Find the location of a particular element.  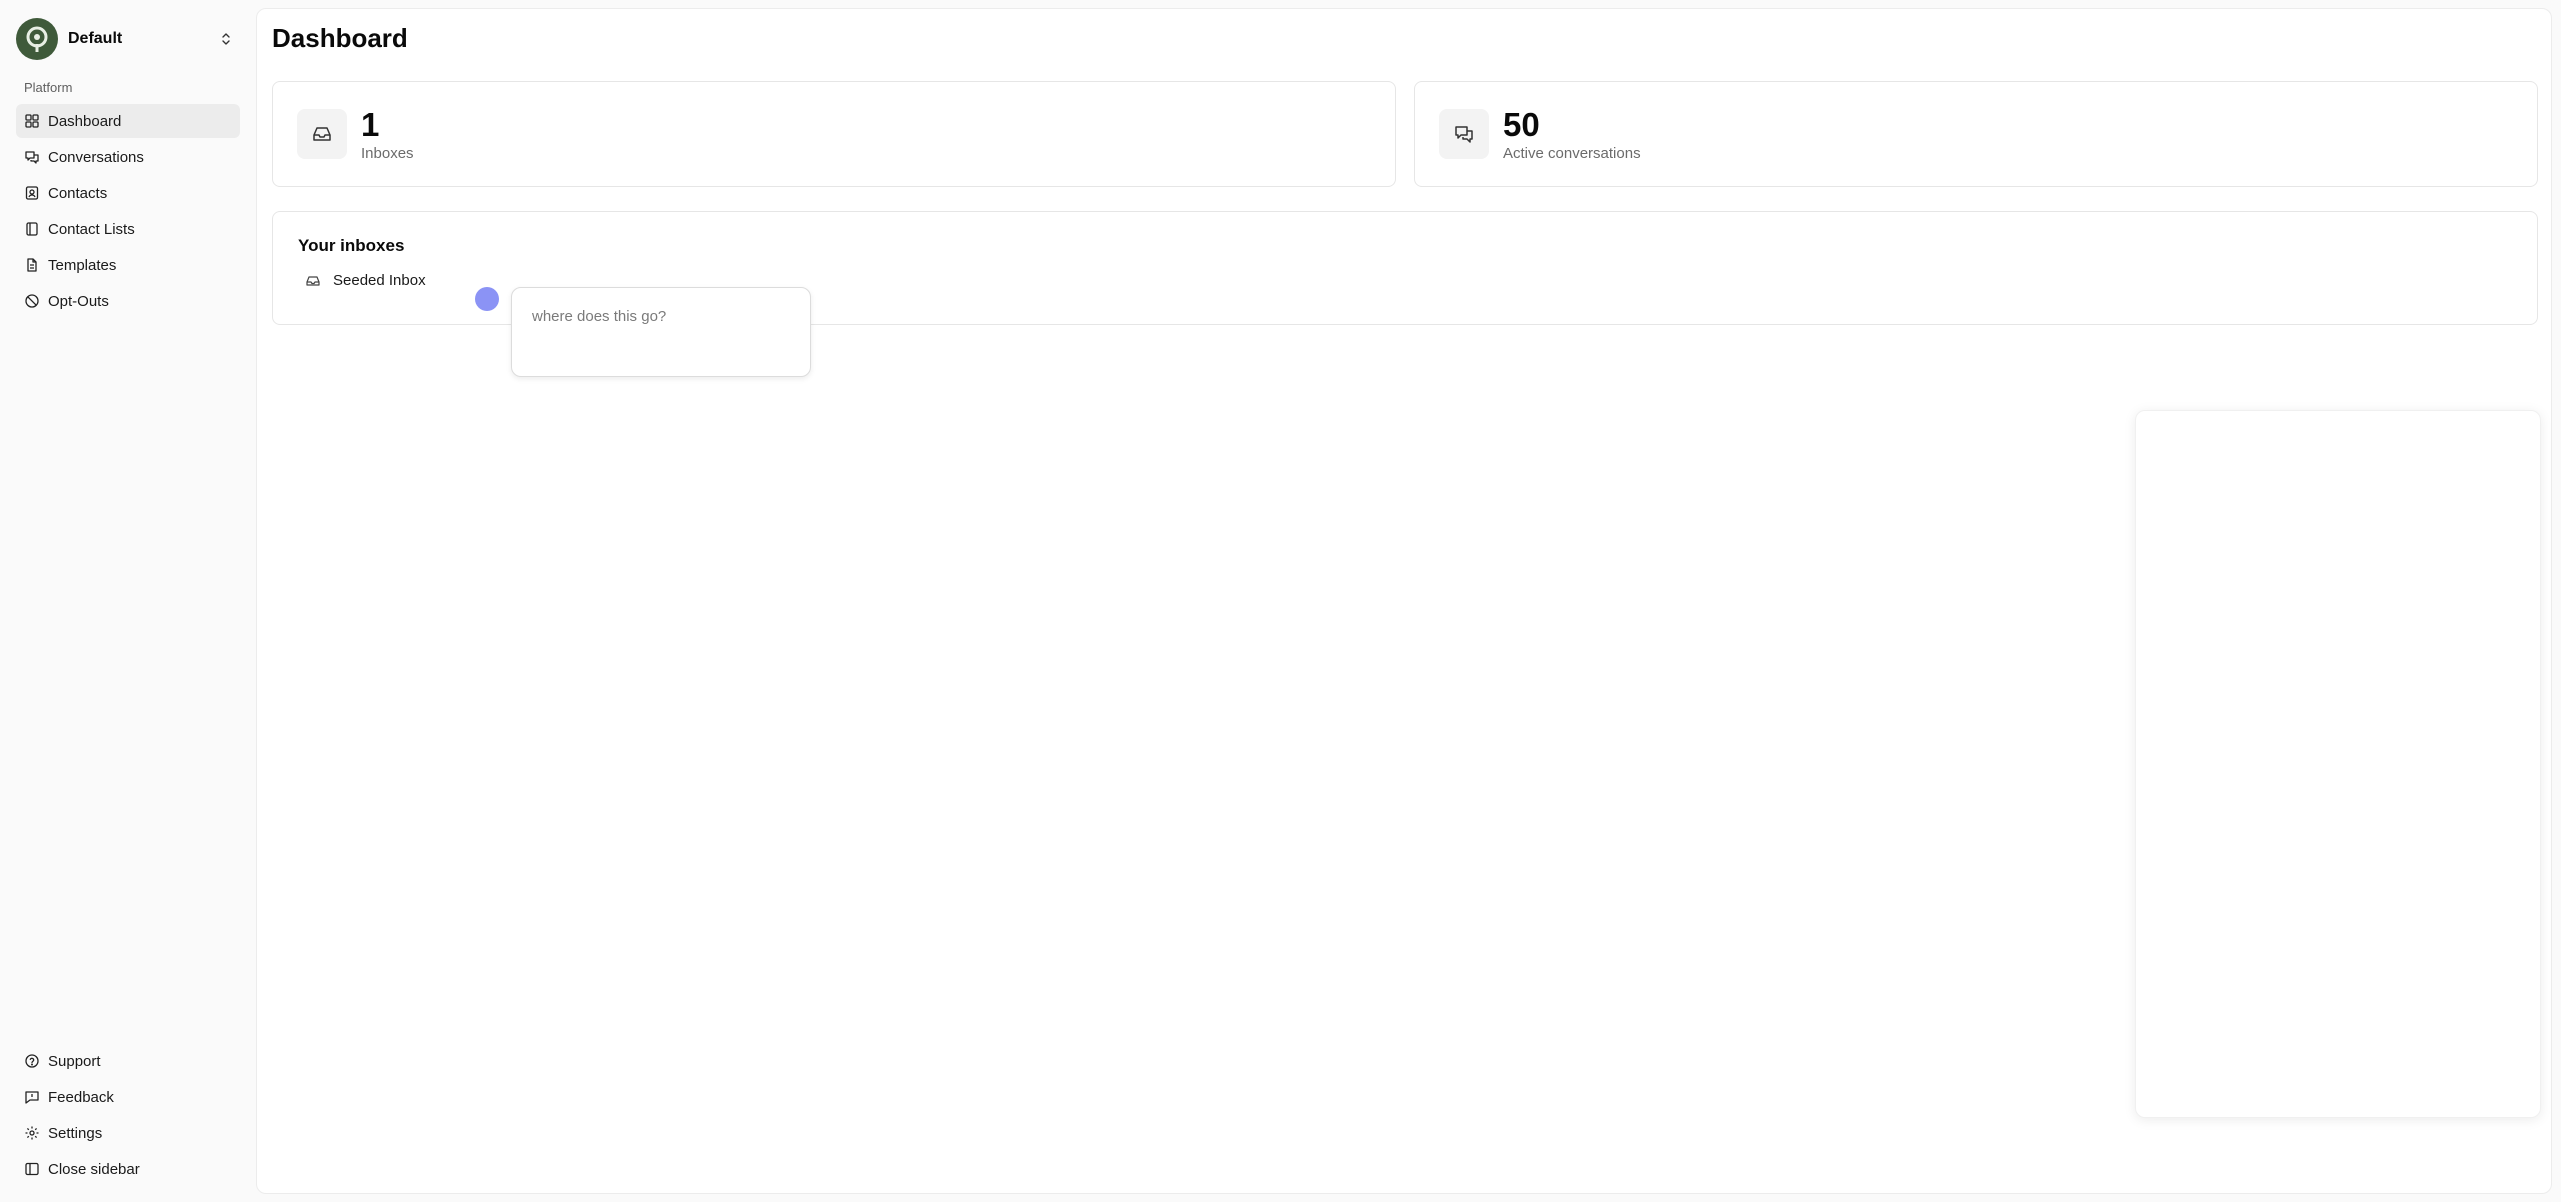

stat-value: 50 is located at coordinates (1521, 124).